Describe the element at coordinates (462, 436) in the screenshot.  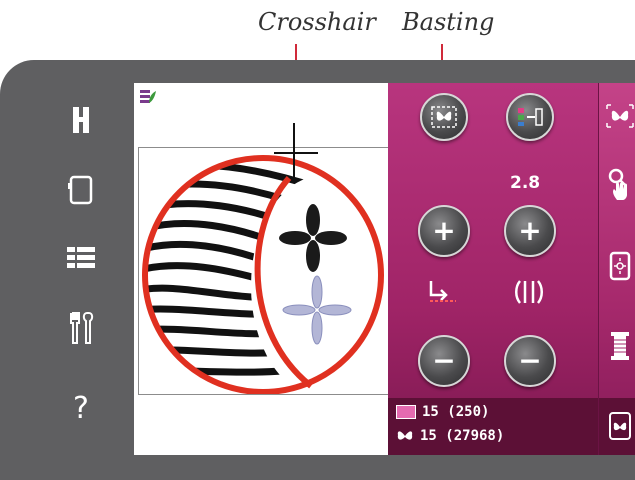
I see `stitch-count-text: 15 (27968)` at that location.